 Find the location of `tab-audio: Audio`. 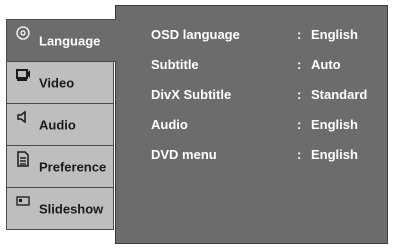

tab-audio: Audio is located at coordinates (60, 124).